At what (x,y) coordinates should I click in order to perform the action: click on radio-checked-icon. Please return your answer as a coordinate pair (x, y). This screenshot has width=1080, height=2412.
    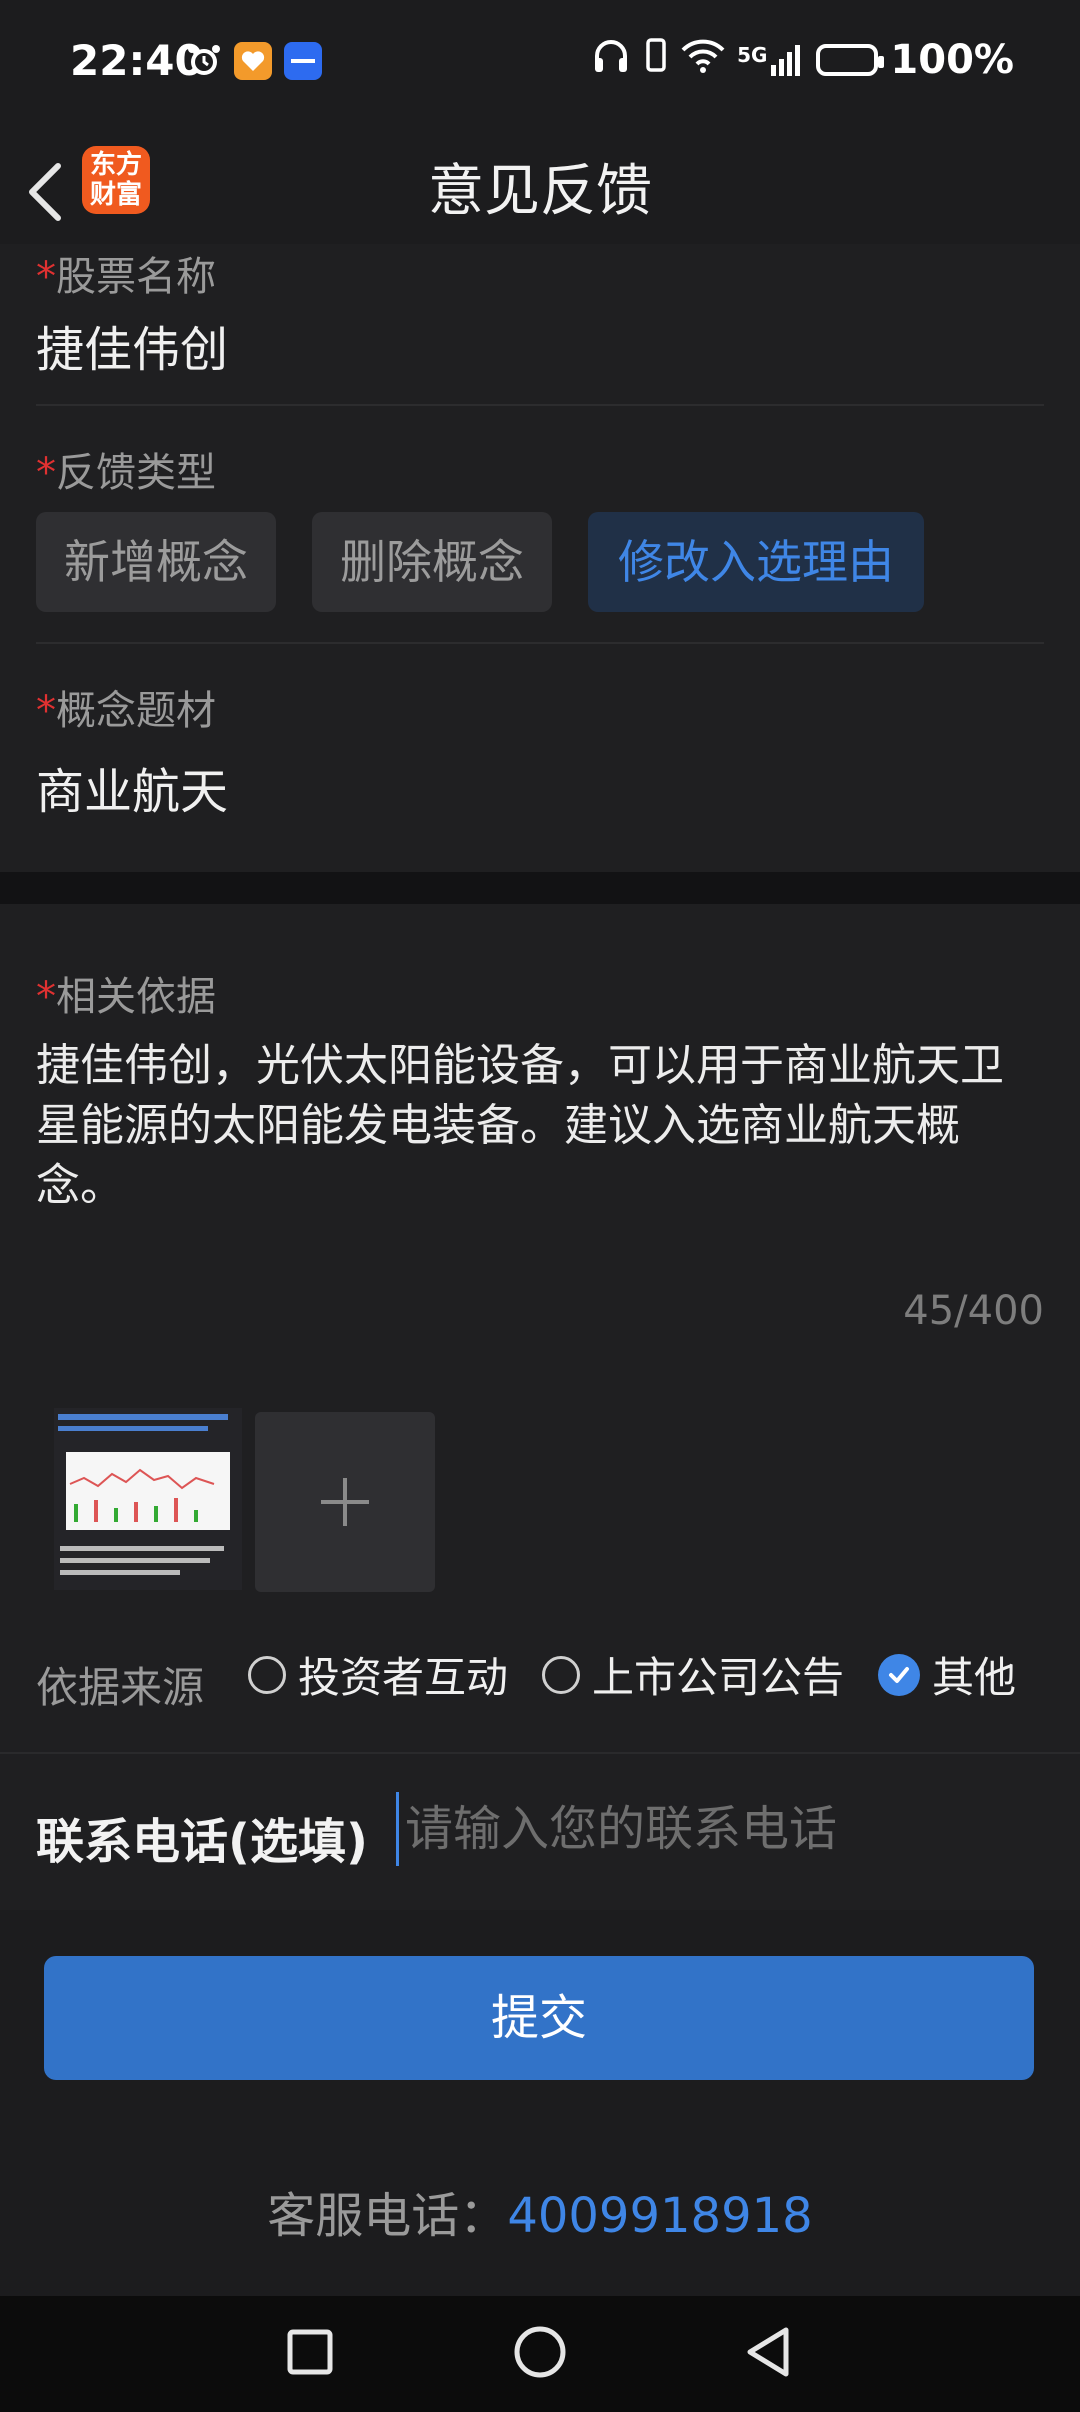
    Looking at the image, I should click on (899, 1674).